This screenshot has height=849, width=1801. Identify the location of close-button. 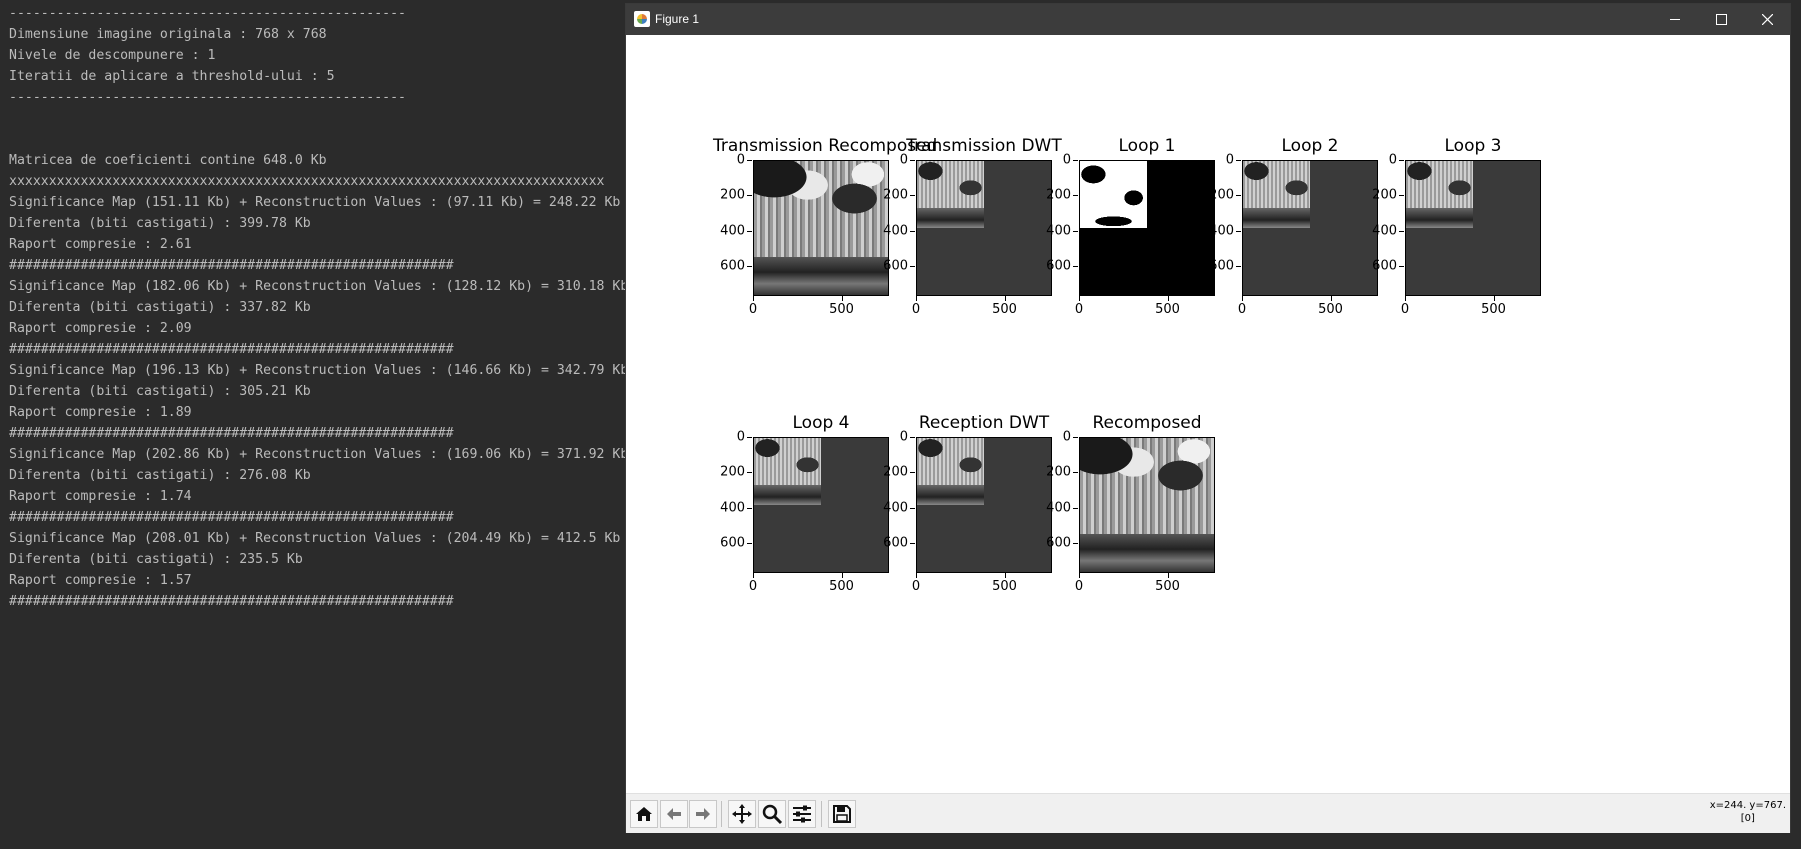
(1767, 19).